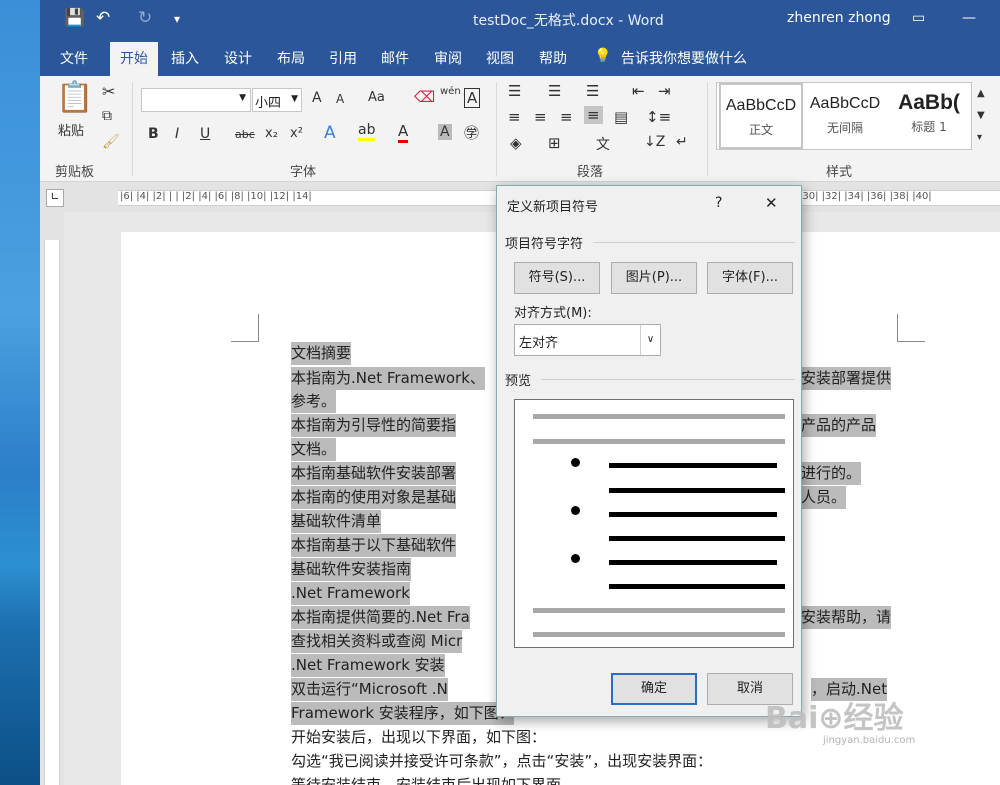 This screenshot has height=785, width=1000. I want to click on strikethrough-button: abc, so click(245, 134).